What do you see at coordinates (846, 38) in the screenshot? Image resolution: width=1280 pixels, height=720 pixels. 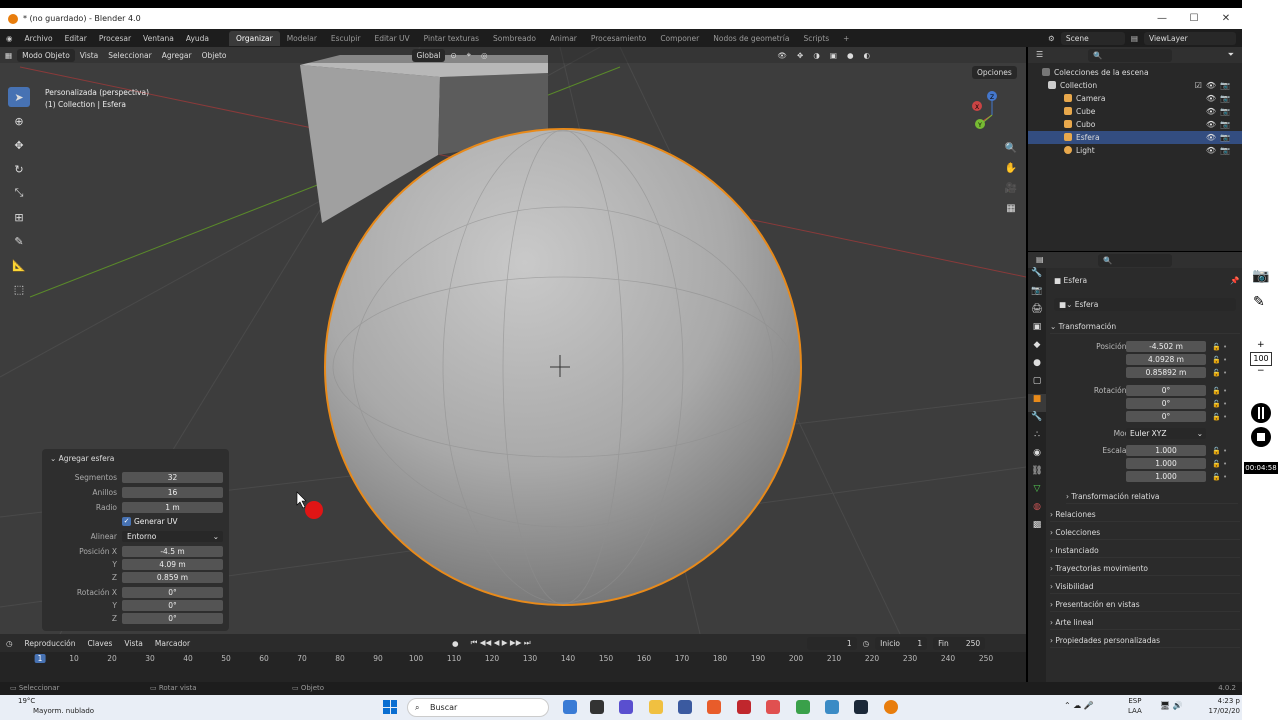 I see `add-workspace-button: +` at bounding box center [846, 38].